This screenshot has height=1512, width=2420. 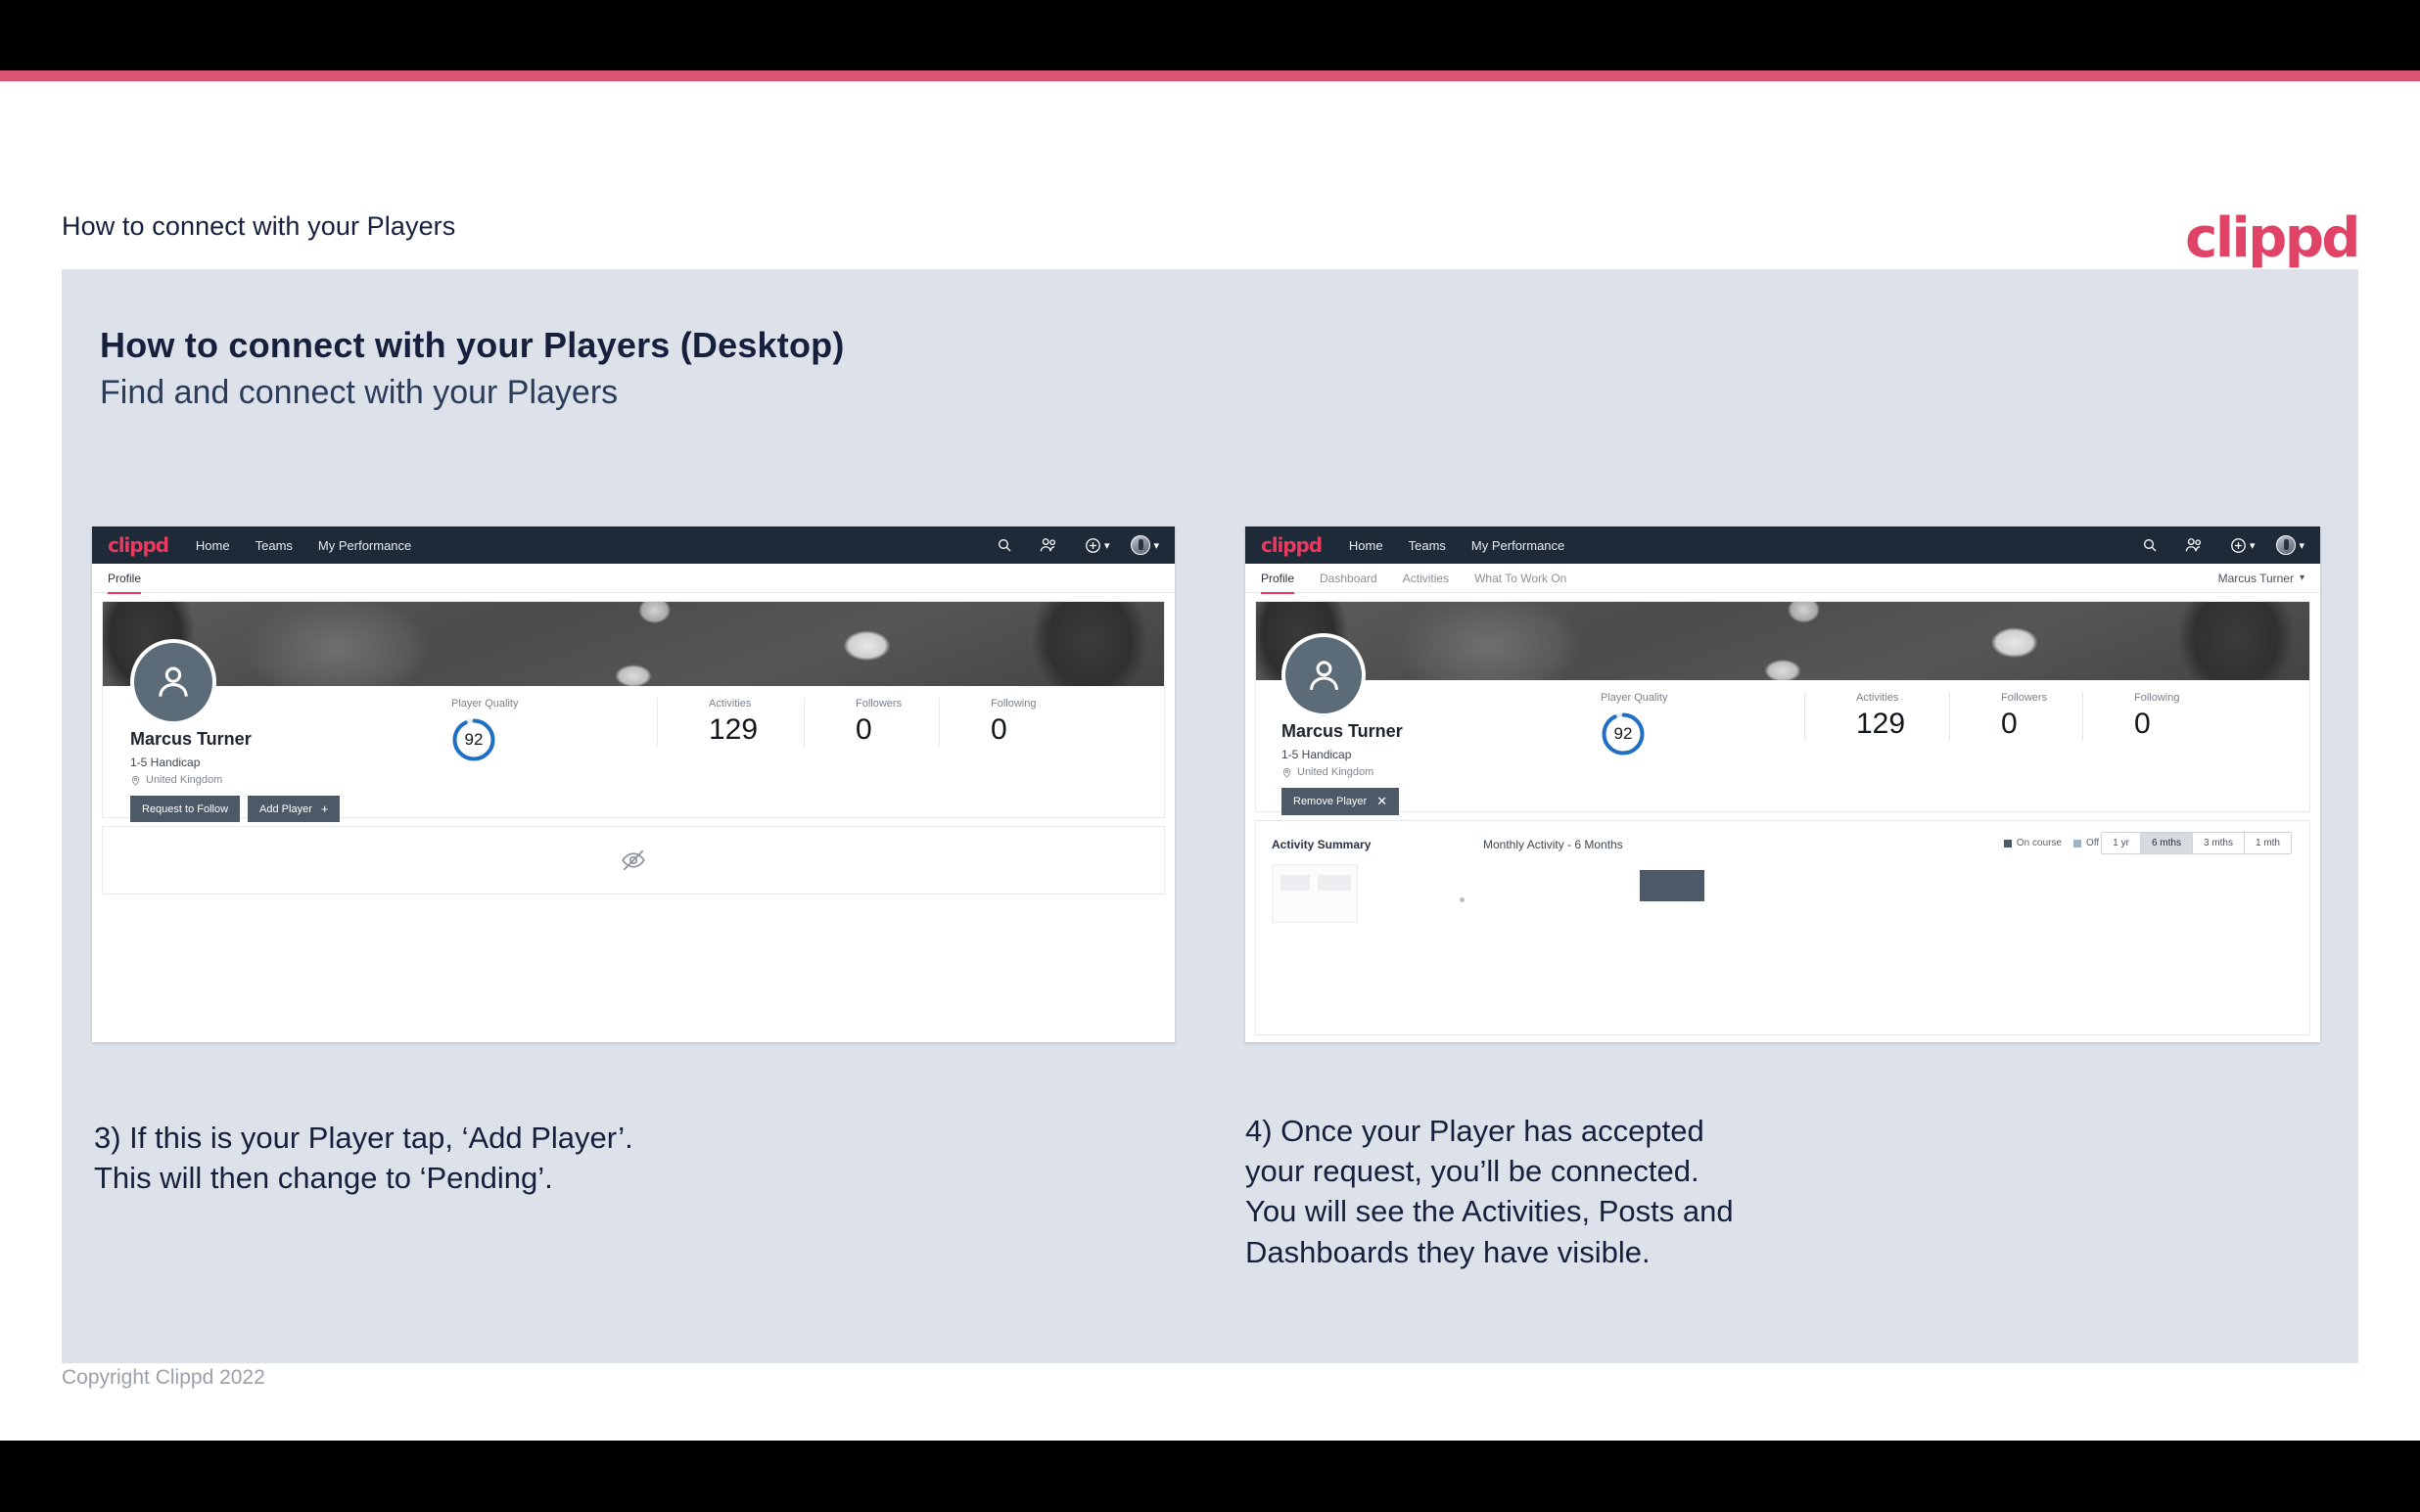 I want to click on right-nav-links: Home Teams My Performance, so click(x=1456, y=545).